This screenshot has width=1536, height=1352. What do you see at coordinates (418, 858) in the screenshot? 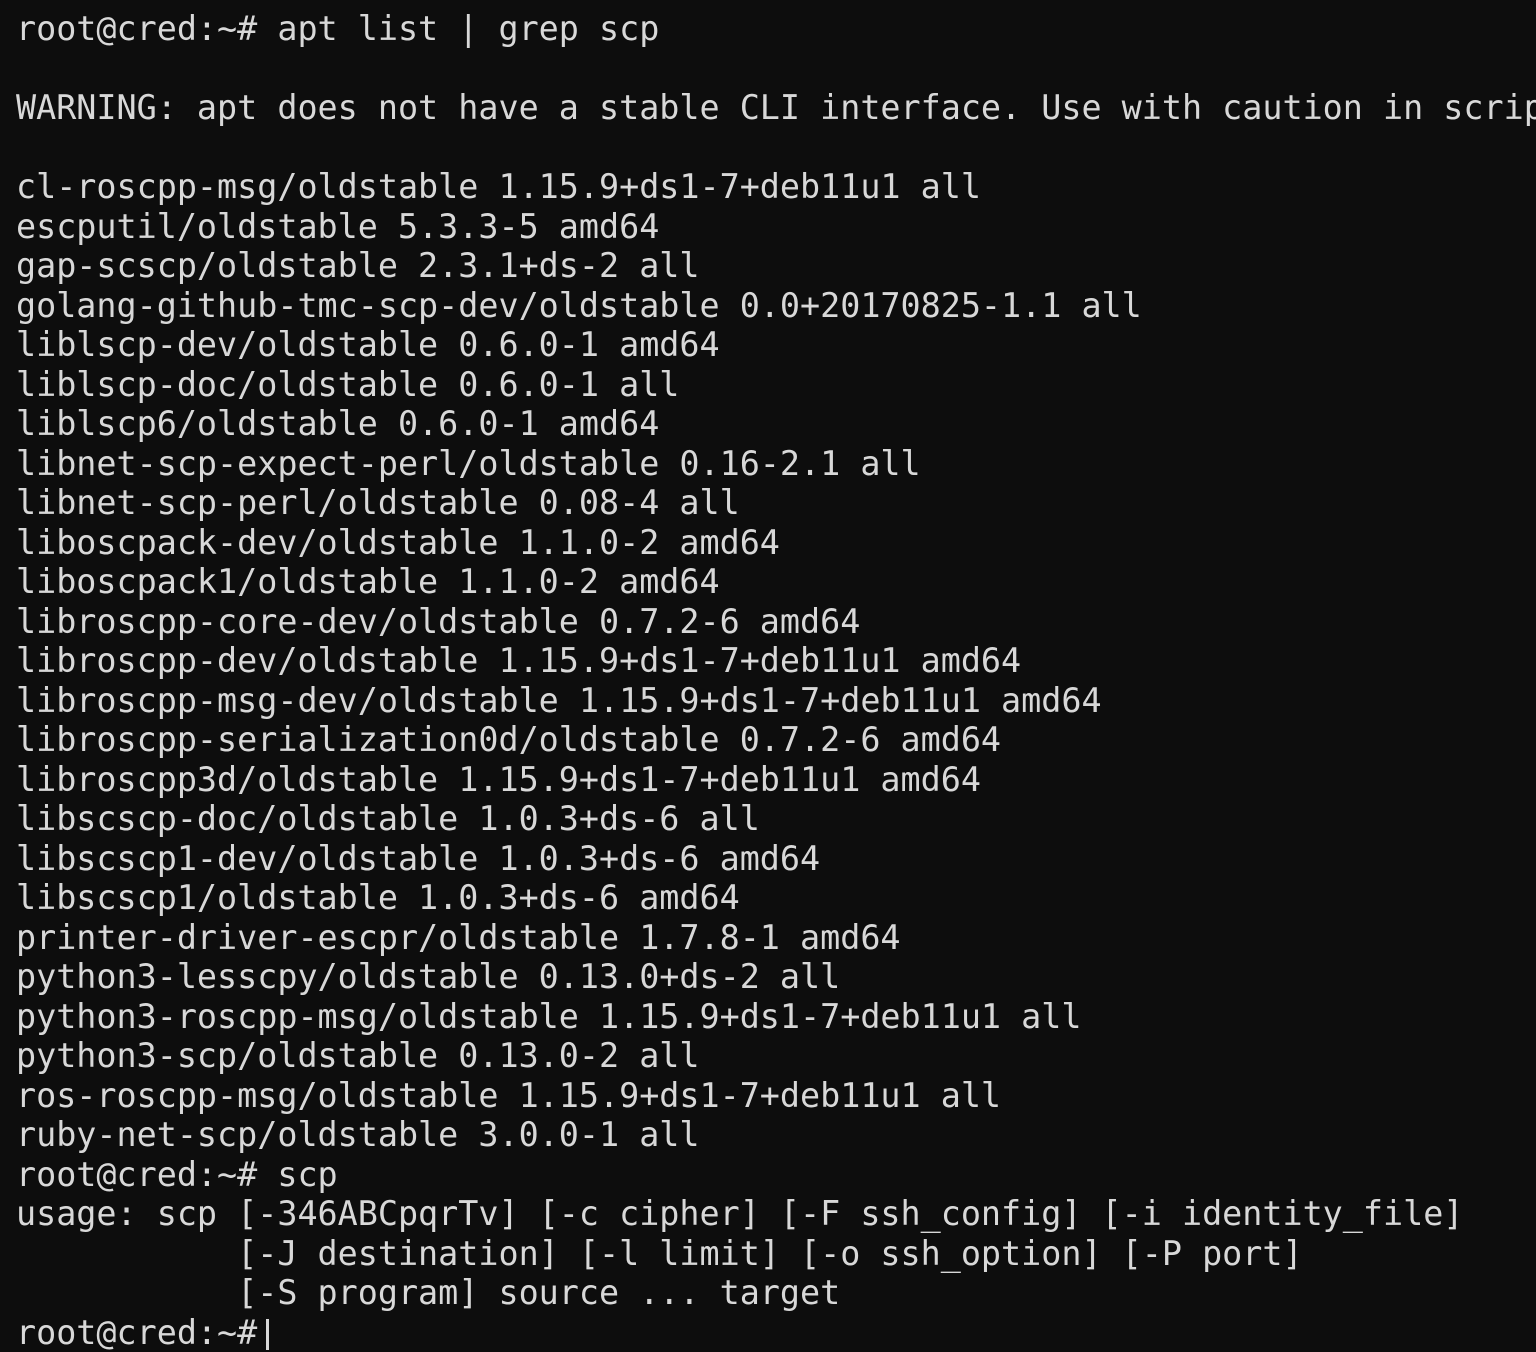
I see `terminal-output-text: libscscp1-dev/oldstable 1.0.3+ds-6 amd64` at bounding box center [418, 858].